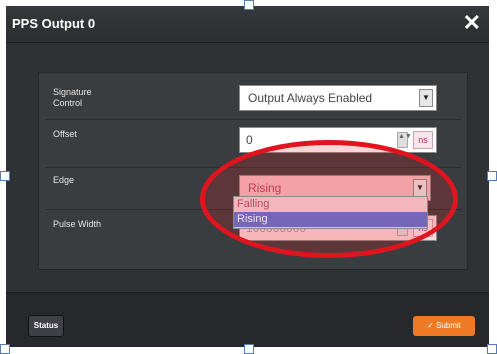  What do you see at coordinates (423, 140) in the screenshot?
I see `offset-unit: ns` at bounding box center [423, 140].